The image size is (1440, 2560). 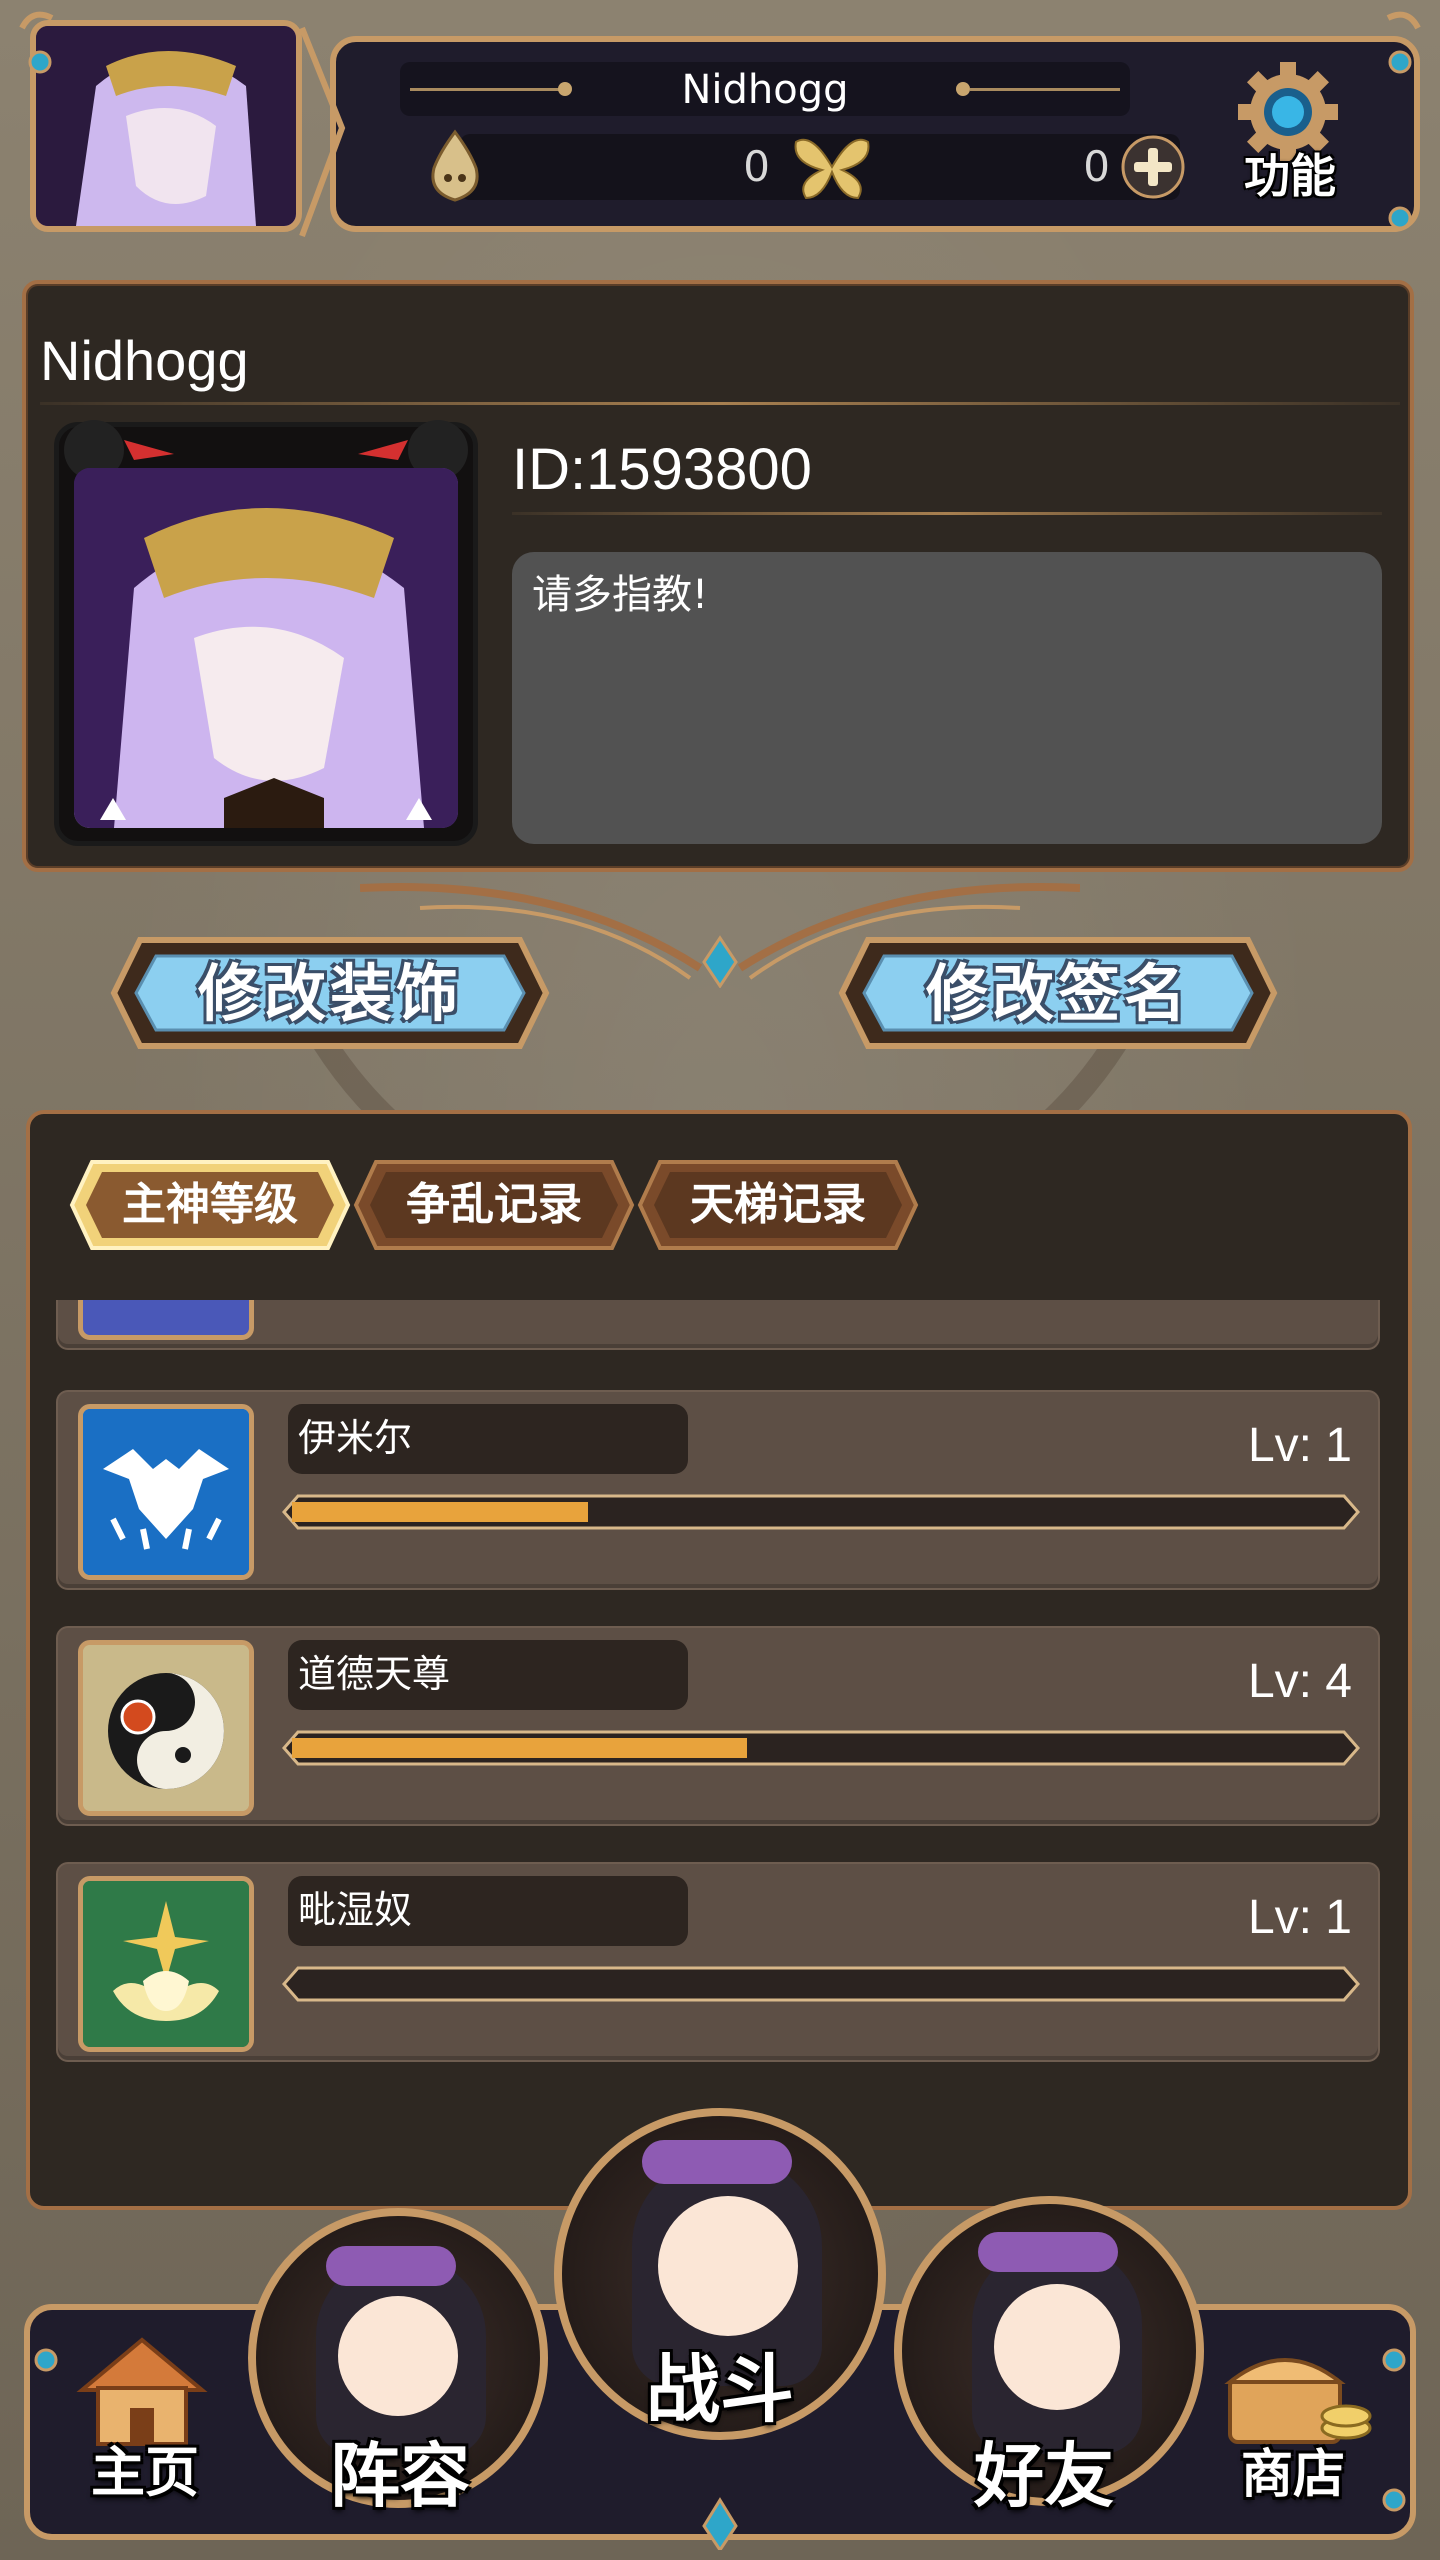 I want to click on list-item-ymir: 伊米尔 Lv: 1, so click(x=718, y=1490).